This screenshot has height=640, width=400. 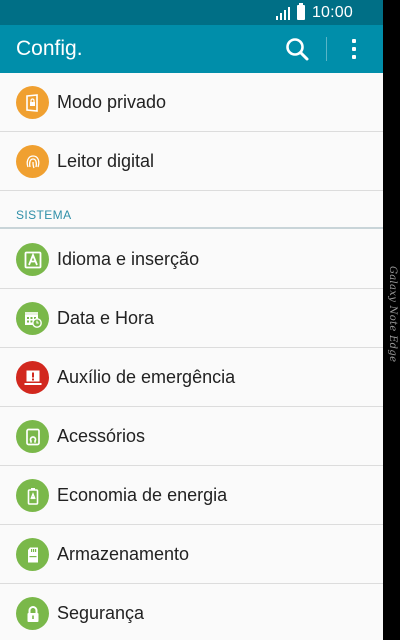 I want to click on settings-item-label: Idioma e inserção, so click(x=128, y=259).